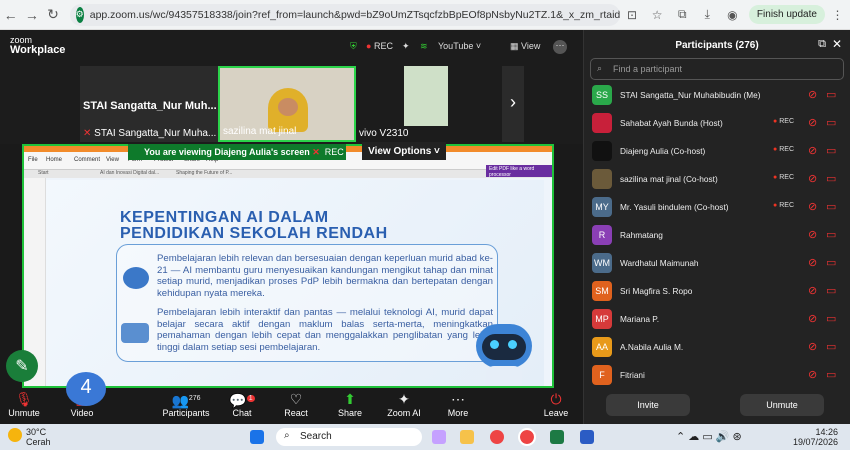 Image resolution: width=850 pixels, height=450 pixels. I want to click on windows-start-icon, so click(257, 437).